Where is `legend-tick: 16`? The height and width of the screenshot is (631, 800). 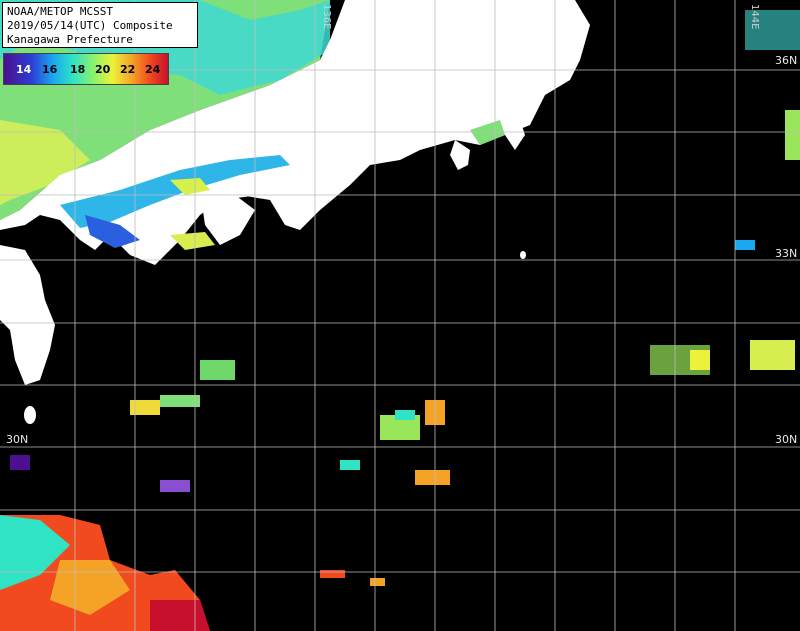
legend-tick: 16 is located at coordinates (50, 69).